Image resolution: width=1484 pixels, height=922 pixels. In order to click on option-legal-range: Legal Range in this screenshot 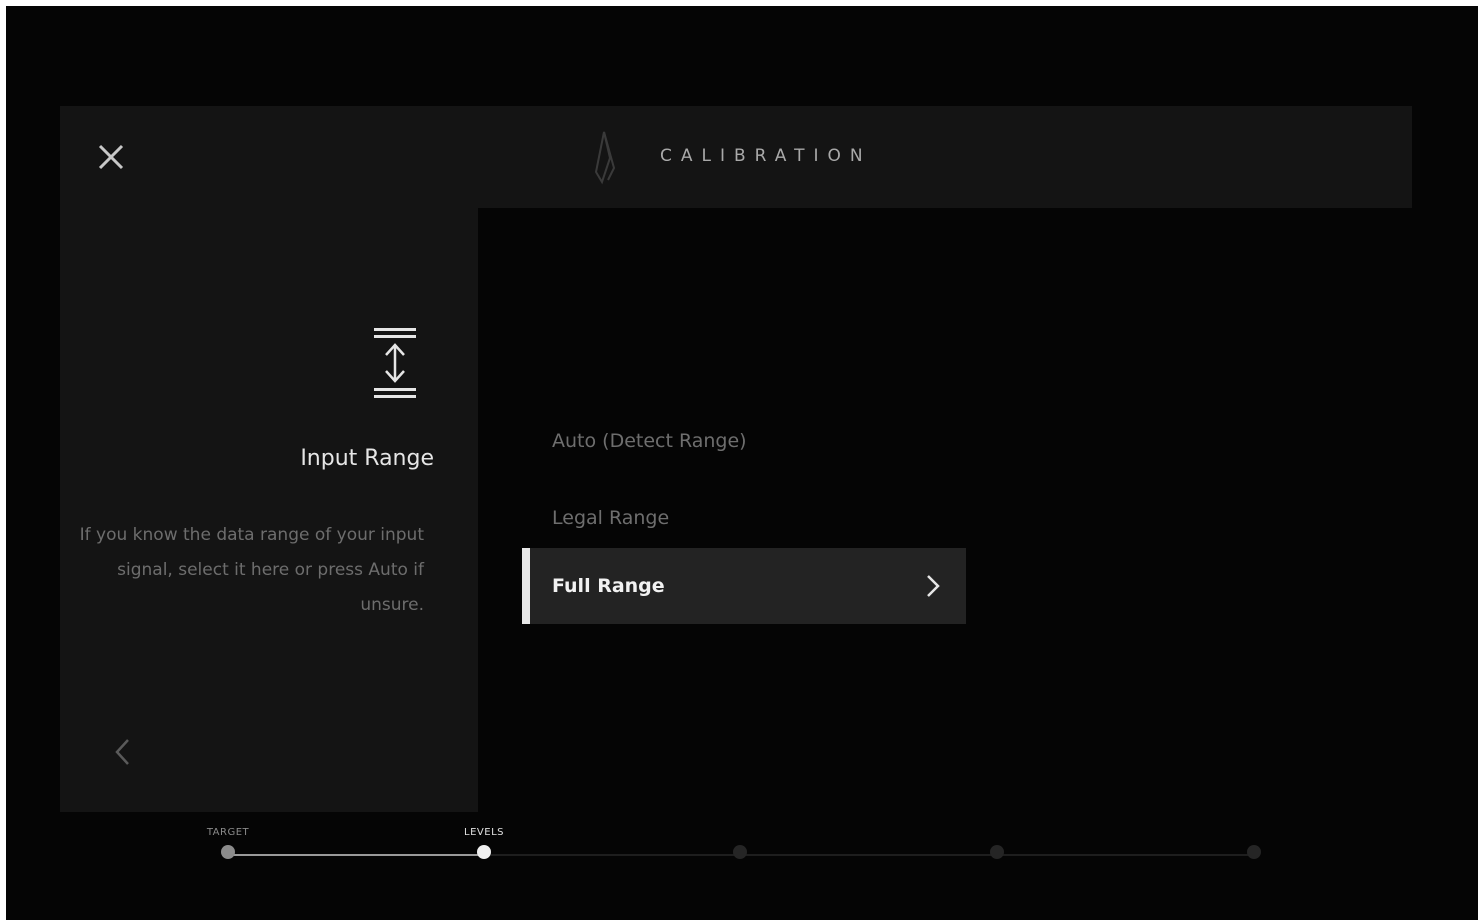, I will do `click(744, 518)`.